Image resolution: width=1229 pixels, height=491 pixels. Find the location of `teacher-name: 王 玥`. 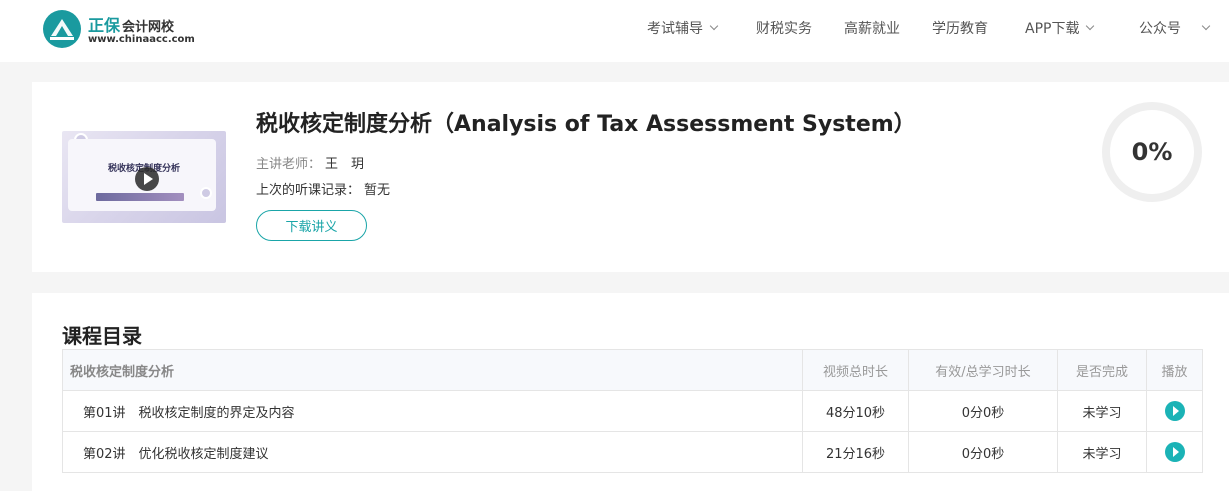

teacher-name: 王 玥 is located at coordinates (345, 164).